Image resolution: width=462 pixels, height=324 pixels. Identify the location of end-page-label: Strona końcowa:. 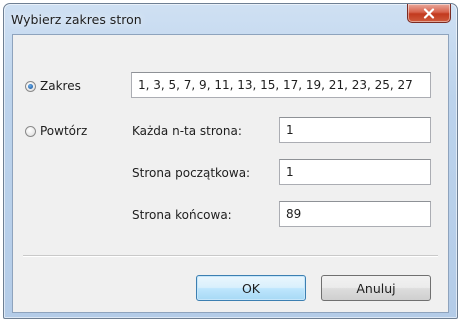
(182, 215).